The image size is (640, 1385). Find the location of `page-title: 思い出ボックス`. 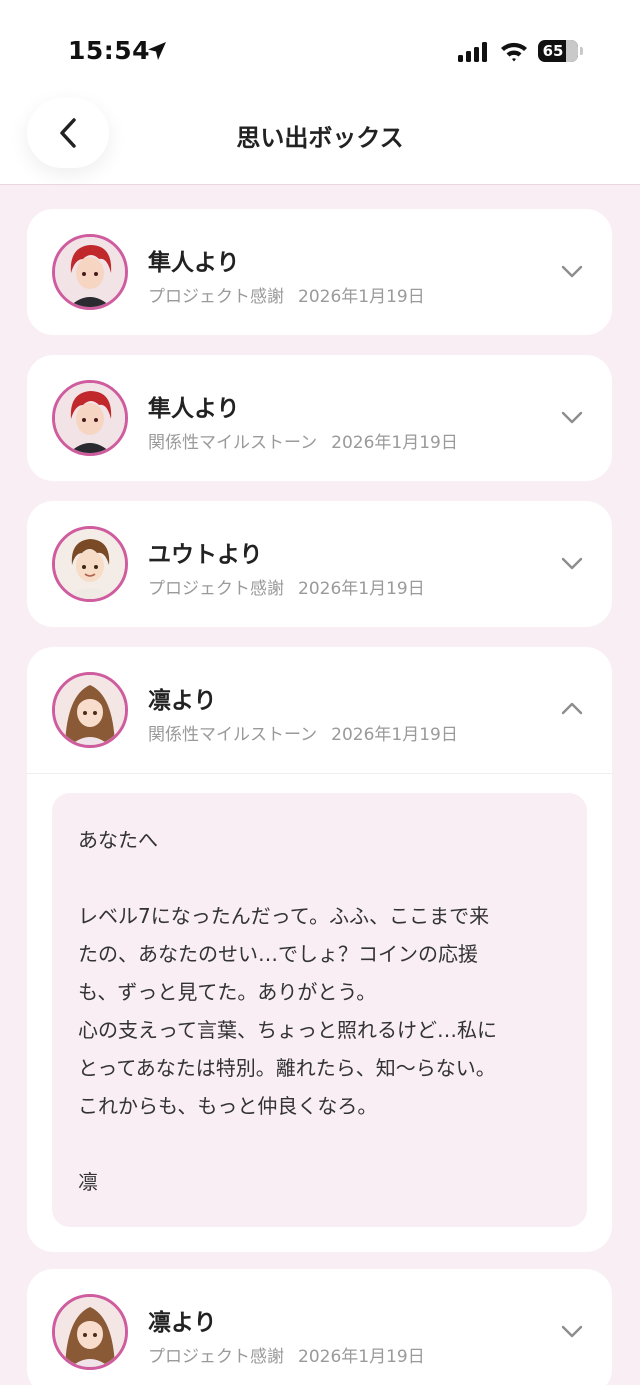

page-title: 思い出ボックス is located at coordinates (320, 138).